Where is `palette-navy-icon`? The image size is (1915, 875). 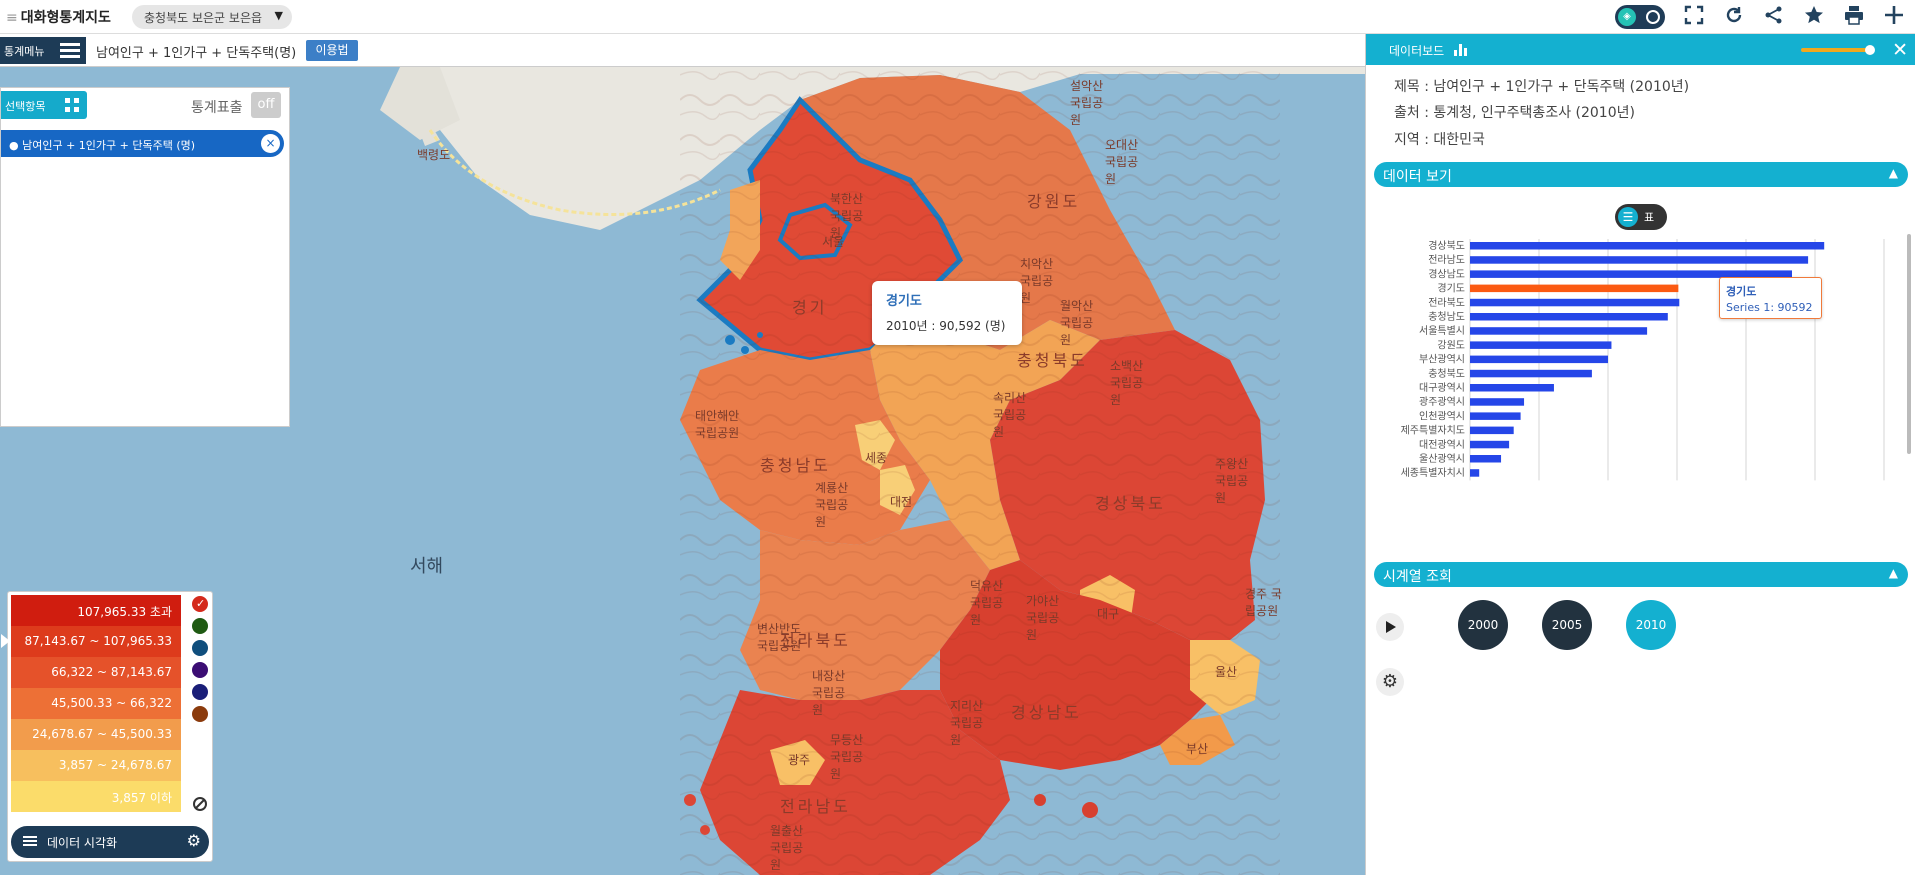
palette-navy-icon is located at coordinates (200, 692).